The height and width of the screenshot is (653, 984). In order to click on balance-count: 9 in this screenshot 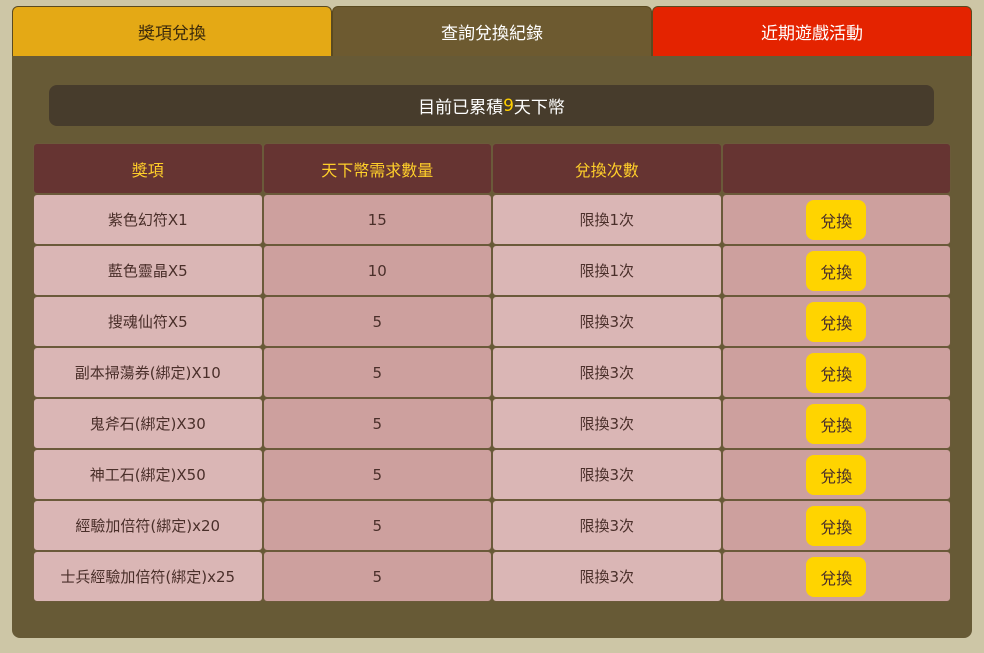, I will do `click(508, 105)`.